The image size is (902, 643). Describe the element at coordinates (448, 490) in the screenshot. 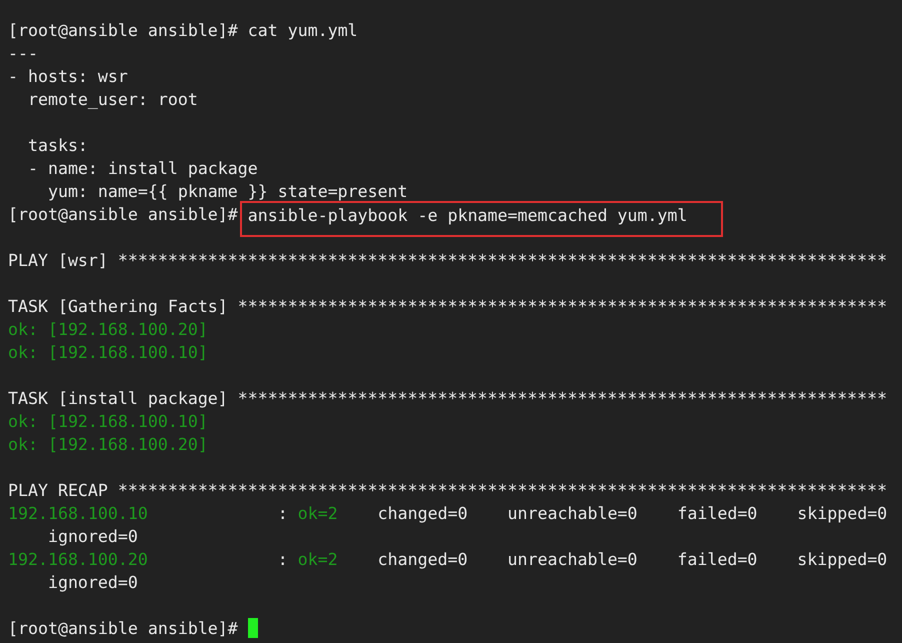

I see `output-text: PLAY RECAP *****************************************************************************` at that location.